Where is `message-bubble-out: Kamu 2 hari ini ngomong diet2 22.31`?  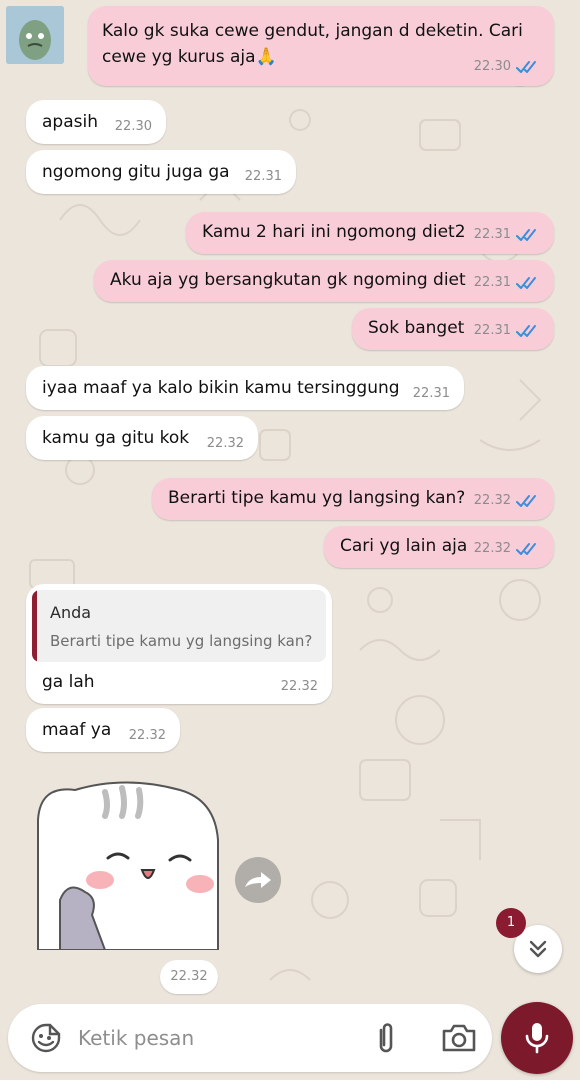
message-bubble-out: Kamu 2 hari ini ngomong diet2 22.31 is located at coordinates (370, 233).